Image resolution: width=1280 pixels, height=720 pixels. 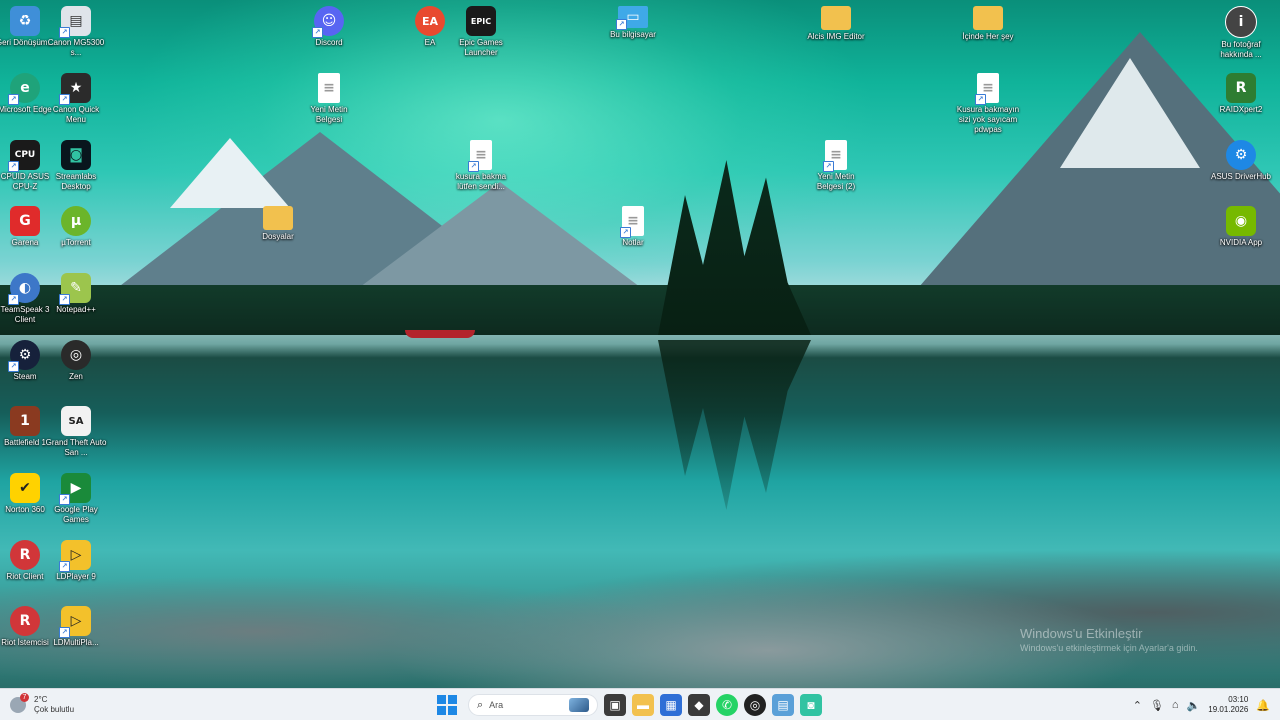 What do you see at coordinates (783, 705) in the screenshot?
I see `control-panel-icon: ▤` at bounding box center [783, 705].